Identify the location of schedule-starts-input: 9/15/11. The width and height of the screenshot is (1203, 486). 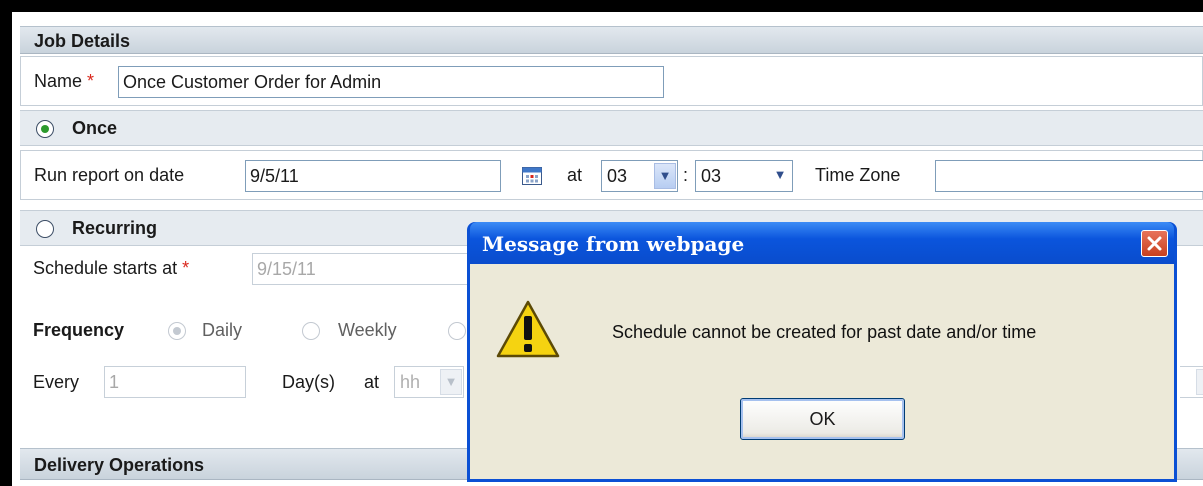
(372, 269).